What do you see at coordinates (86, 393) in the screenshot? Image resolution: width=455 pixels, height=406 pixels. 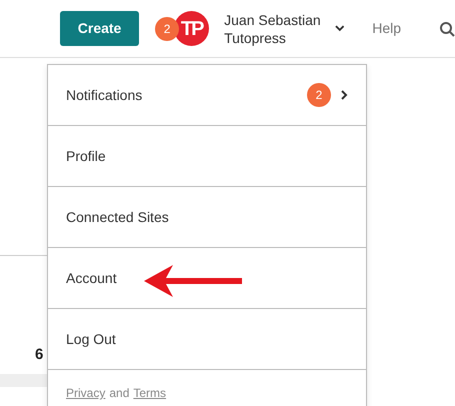 I see `privacy-link: Privacy` at bounding box center [86, 393].